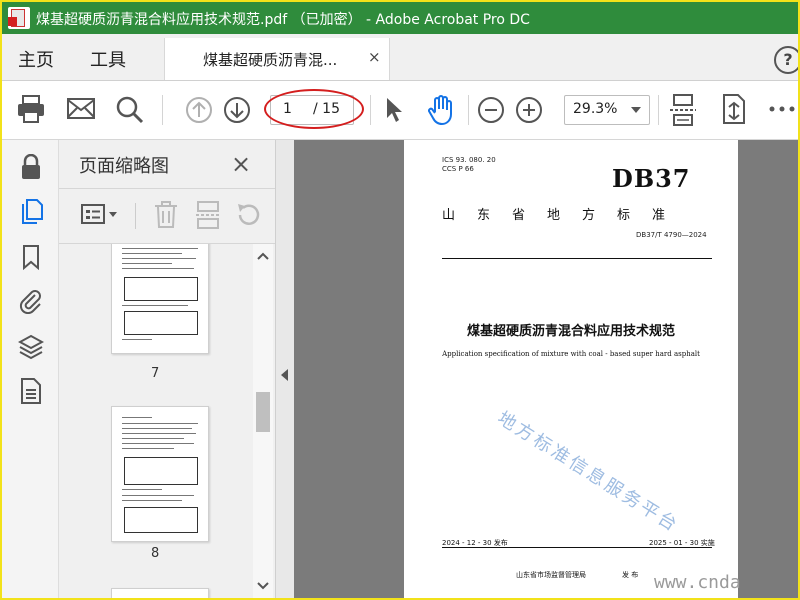  I want to click on ccs-code: CCS P 66, so click(458, 169).